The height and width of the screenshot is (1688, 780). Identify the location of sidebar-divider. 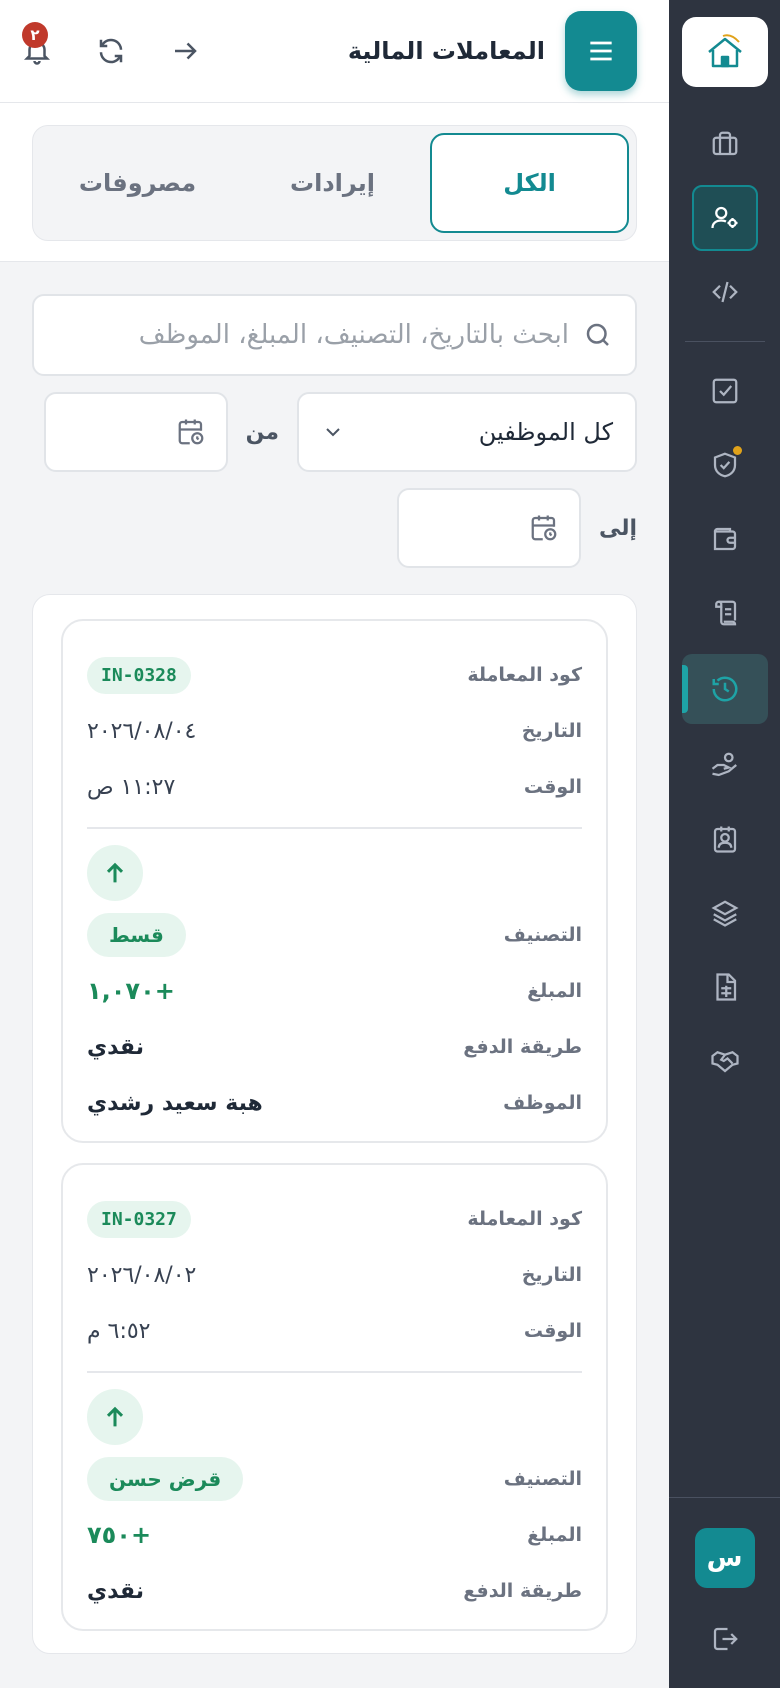
(724, 341).